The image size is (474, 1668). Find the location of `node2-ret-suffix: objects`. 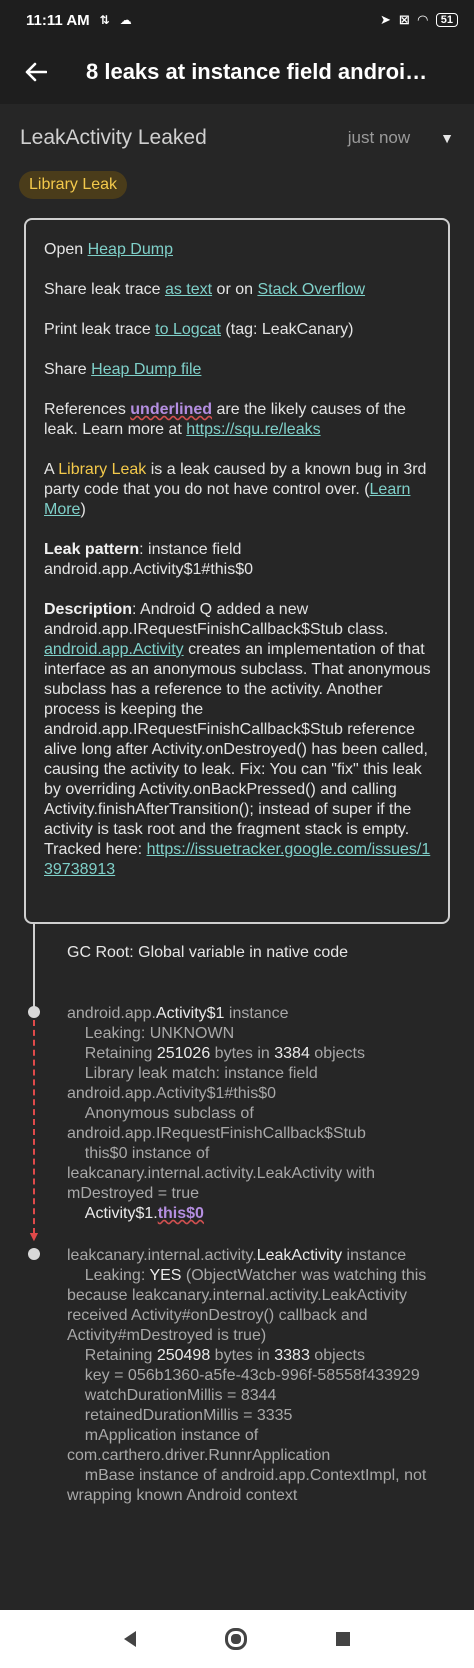

node2-ret-suffix: objects is located at coordinates (337, 1355).